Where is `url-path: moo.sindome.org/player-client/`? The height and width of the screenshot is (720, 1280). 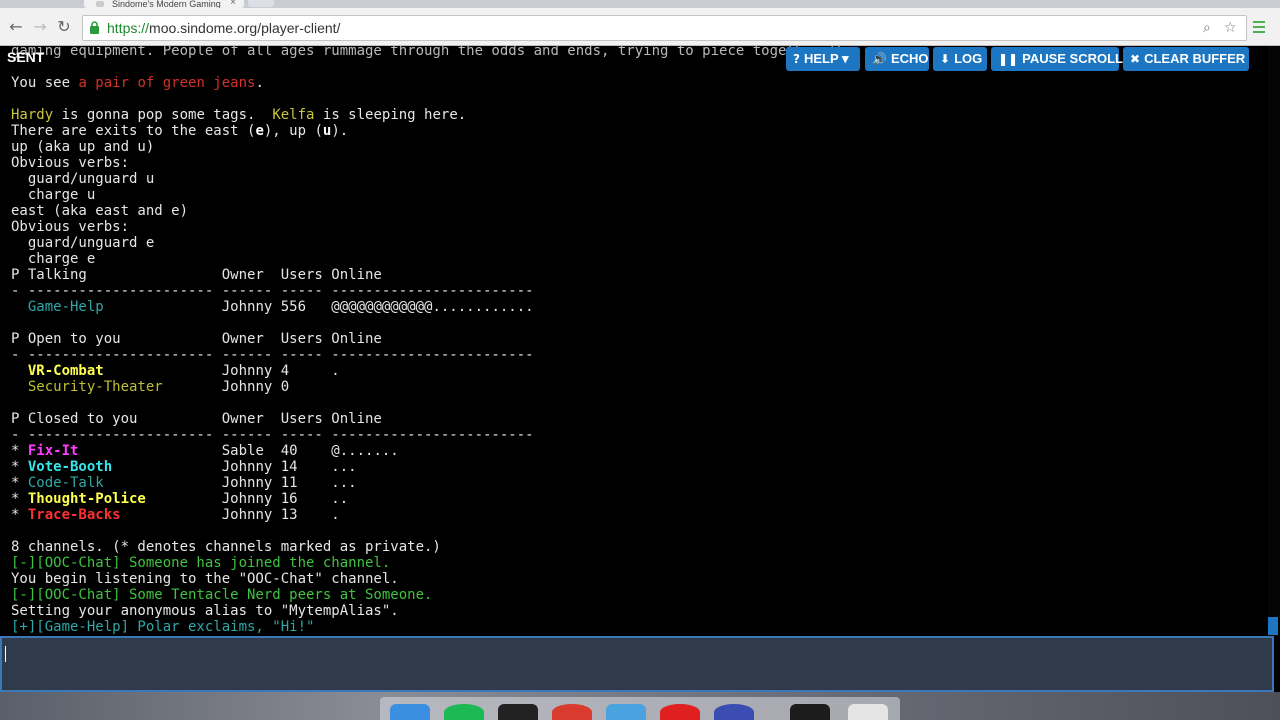 url-path: moo.sindome.org/player-client/ is located at coordinates (245, 28).